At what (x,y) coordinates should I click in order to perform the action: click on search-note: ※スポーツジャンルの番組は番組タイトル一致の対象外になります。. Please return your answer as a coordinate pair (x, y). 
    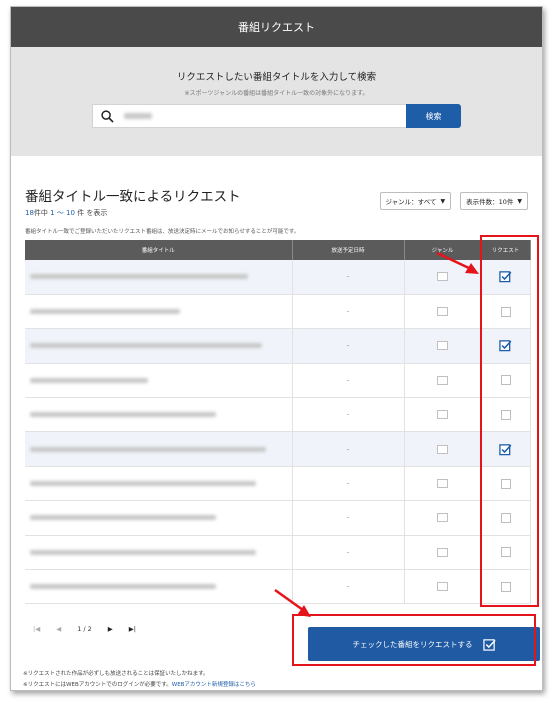
    Looking at the image, I should click on (276, 93).